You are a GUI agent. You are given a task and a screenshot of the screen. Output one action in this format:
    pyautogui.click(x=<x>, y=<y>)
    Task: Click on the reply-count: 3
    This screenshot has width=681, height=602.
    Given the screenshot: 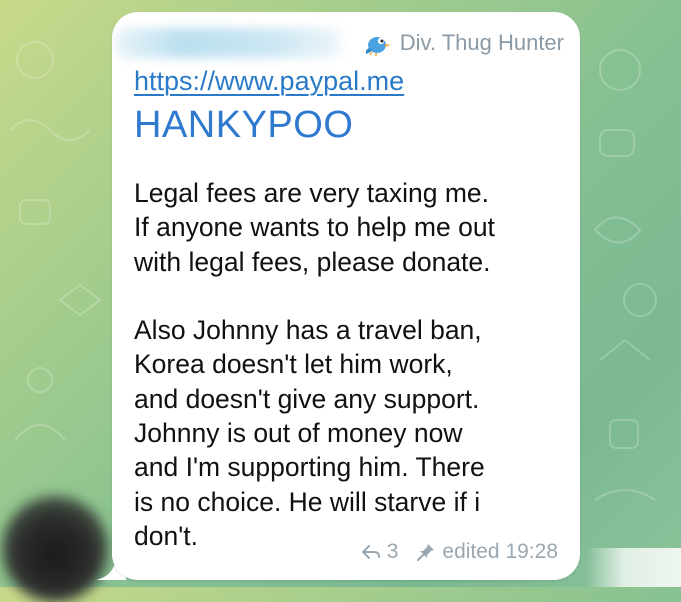 What is the action you would take?
    pyautogui.click(x=393, y=552)
    